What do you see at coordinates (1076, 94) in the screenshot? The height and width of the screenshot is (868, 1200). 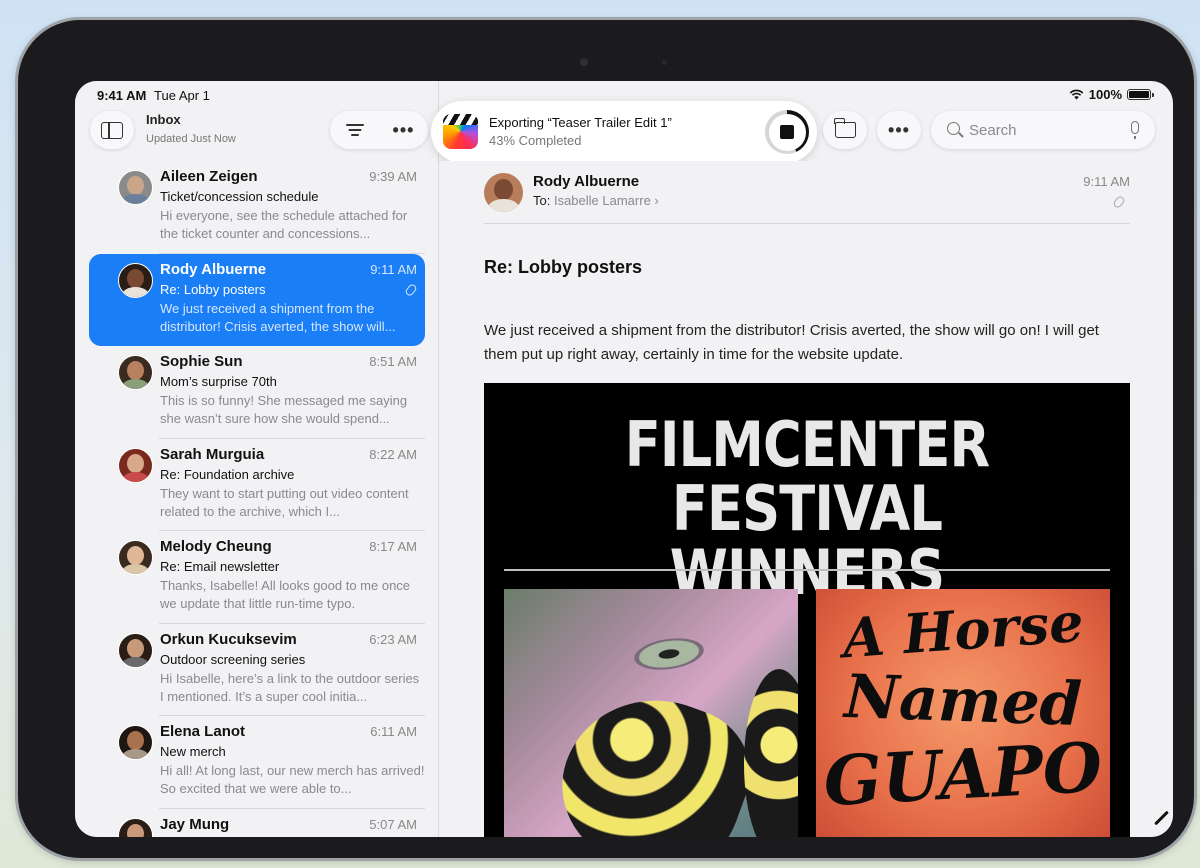 I see `wifi-icon` at bounding box center [1076, 94].